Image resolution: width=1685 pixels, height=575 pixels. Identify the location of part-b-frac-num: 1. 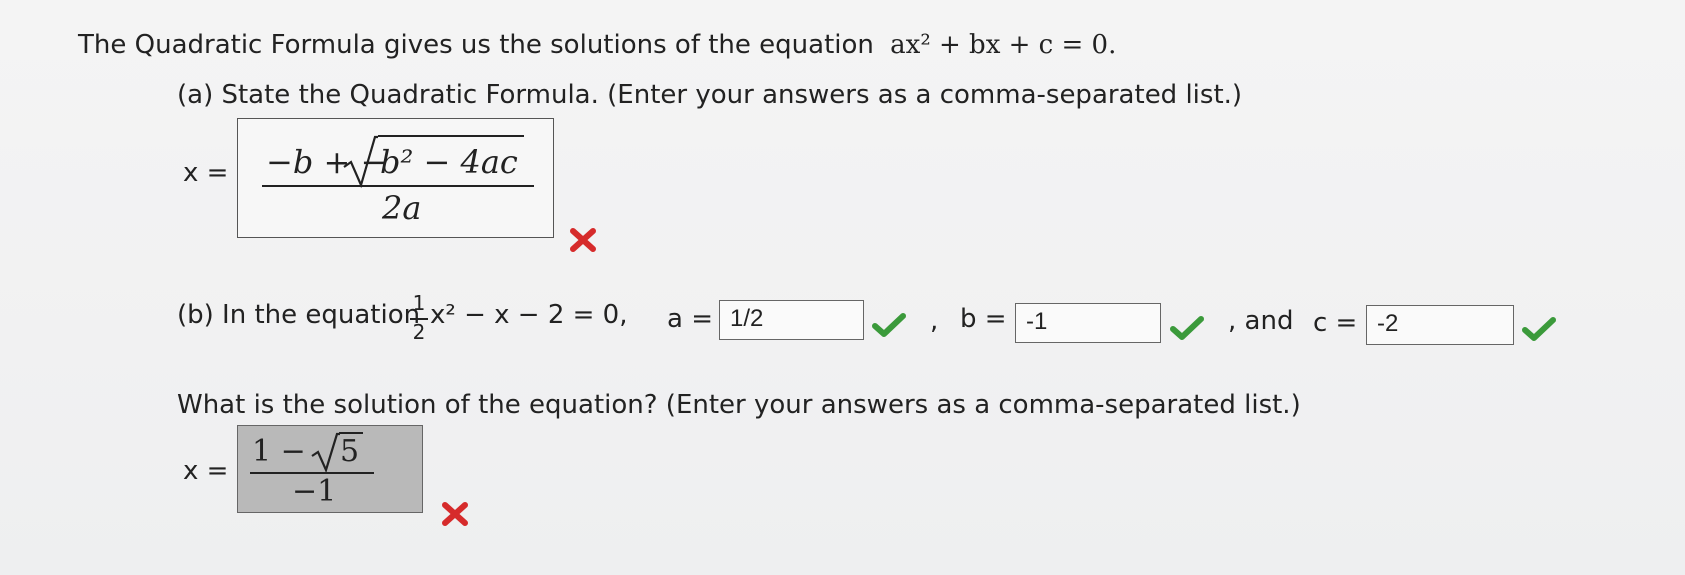
(419, 303).